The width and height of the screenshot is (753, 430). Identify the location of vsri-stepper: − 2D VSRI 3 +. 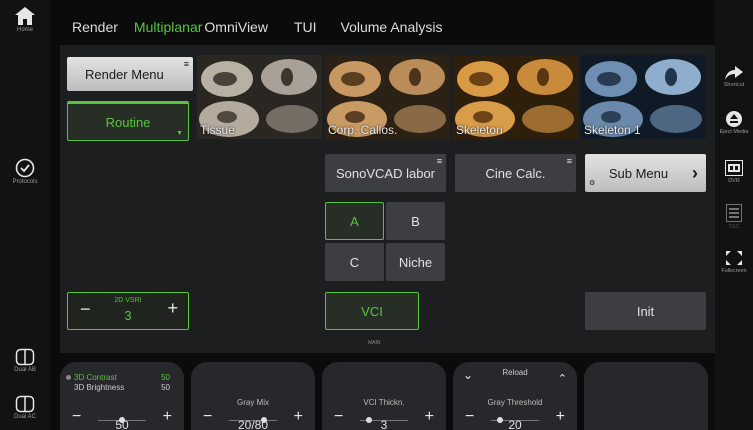
(128, 311).